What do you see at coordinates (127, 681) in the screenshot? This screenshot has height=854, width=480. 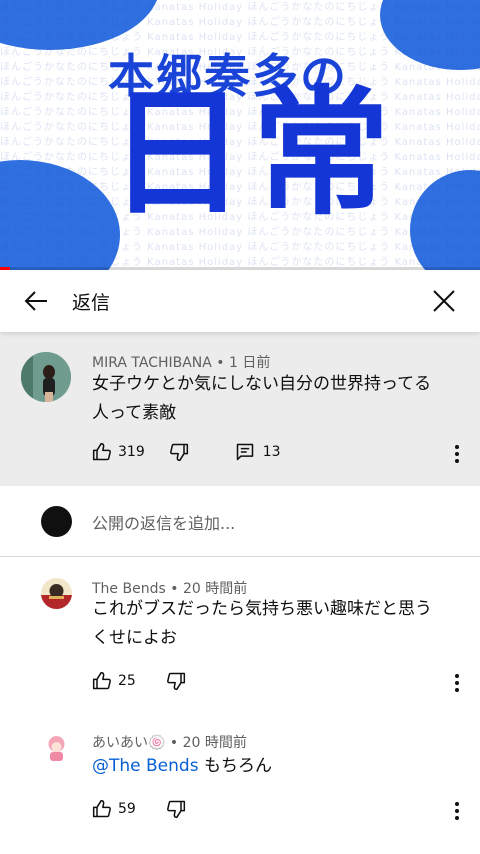 I see `like-count: 25` at bounding box center [127, 681].